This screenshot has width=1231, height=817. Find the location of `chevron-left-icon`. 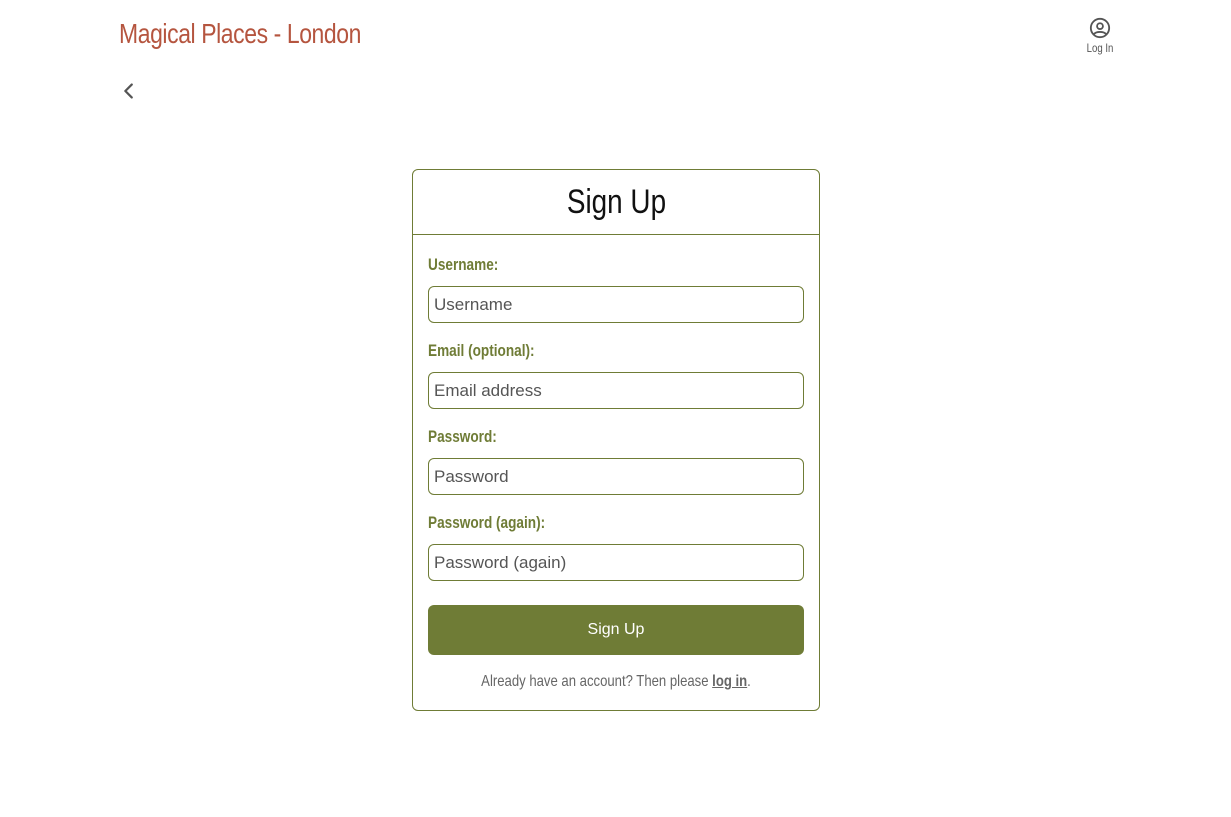

chevron-left-icon is located at coordinates (128, 91).